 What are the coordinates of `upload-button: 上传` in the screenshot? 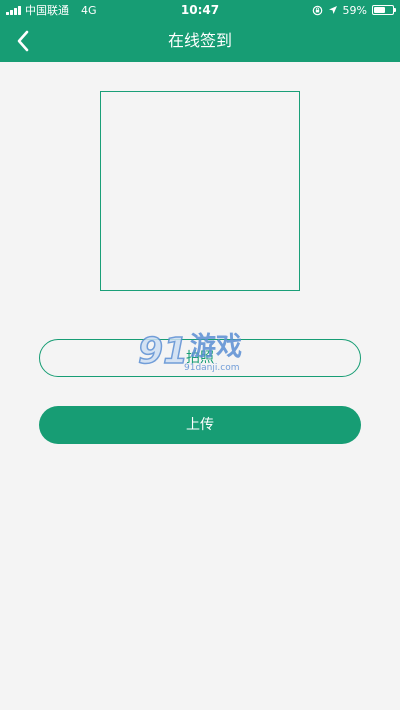 It's located at (200, 425).